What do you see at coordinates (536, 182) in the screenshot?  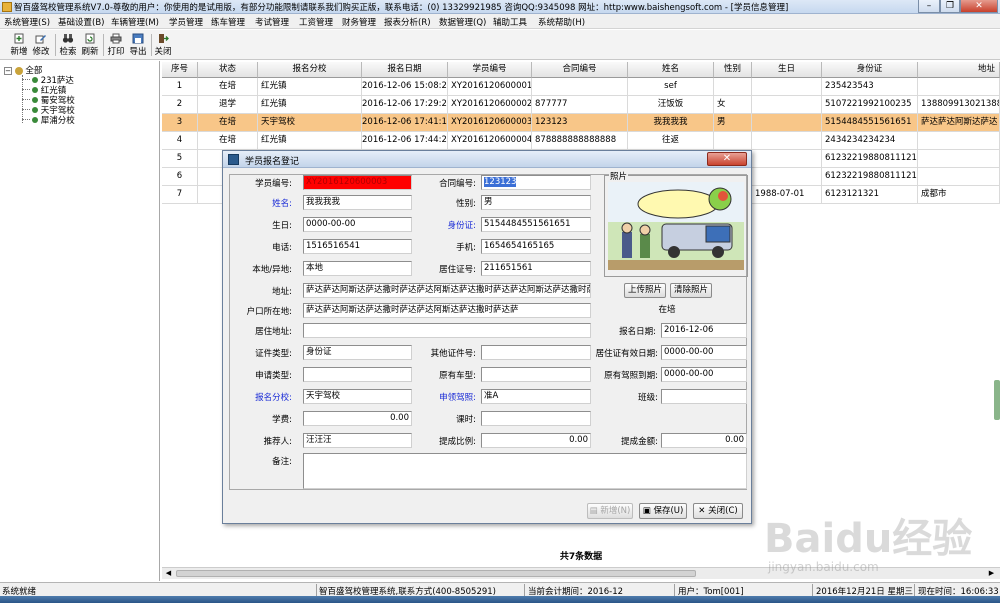 I see `contract-no-field: 123123` at bounding box center [536, 182].